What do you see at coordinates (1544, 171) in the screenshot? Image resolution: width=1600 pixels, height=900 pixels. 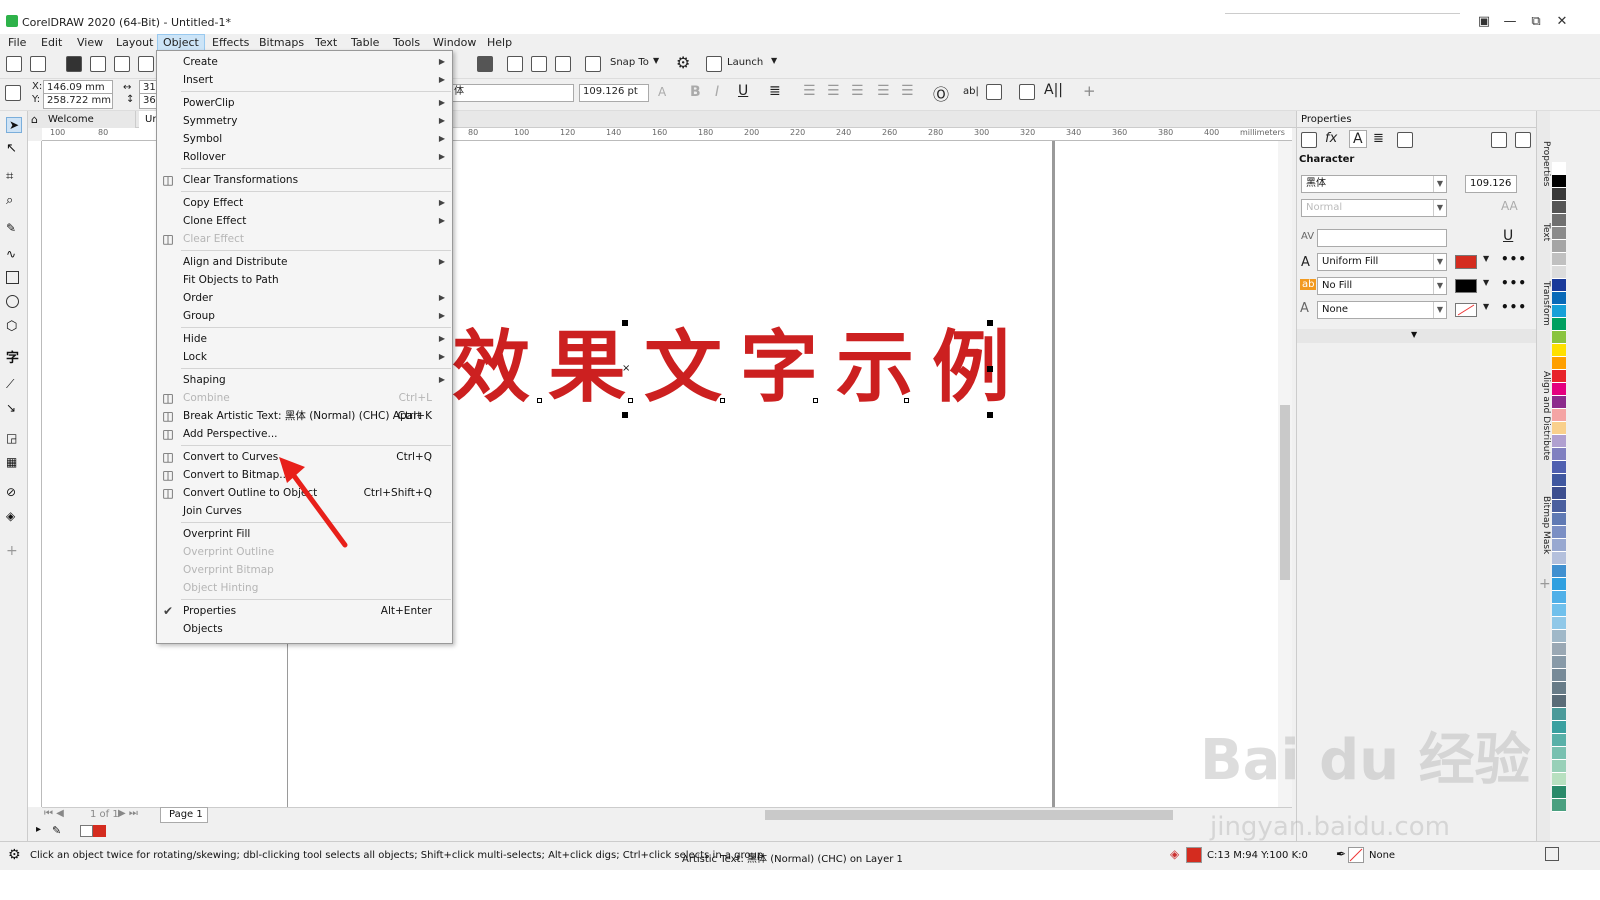 I see `docker-tab-properties: Properties` at bounding box center [1544, 171].